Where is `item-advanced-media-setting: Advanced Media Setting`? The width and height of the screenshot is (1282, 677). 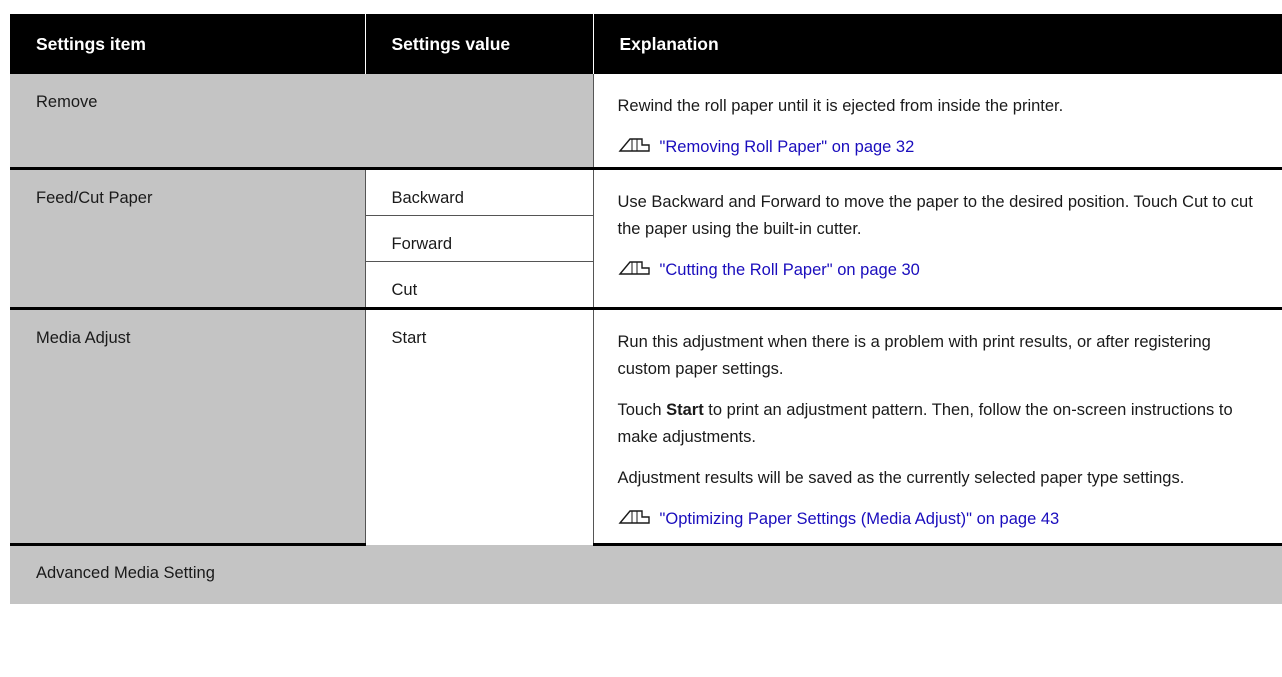 item-advanced-media-setting: Advanced Media Setting is located at coordinates (646, 574).